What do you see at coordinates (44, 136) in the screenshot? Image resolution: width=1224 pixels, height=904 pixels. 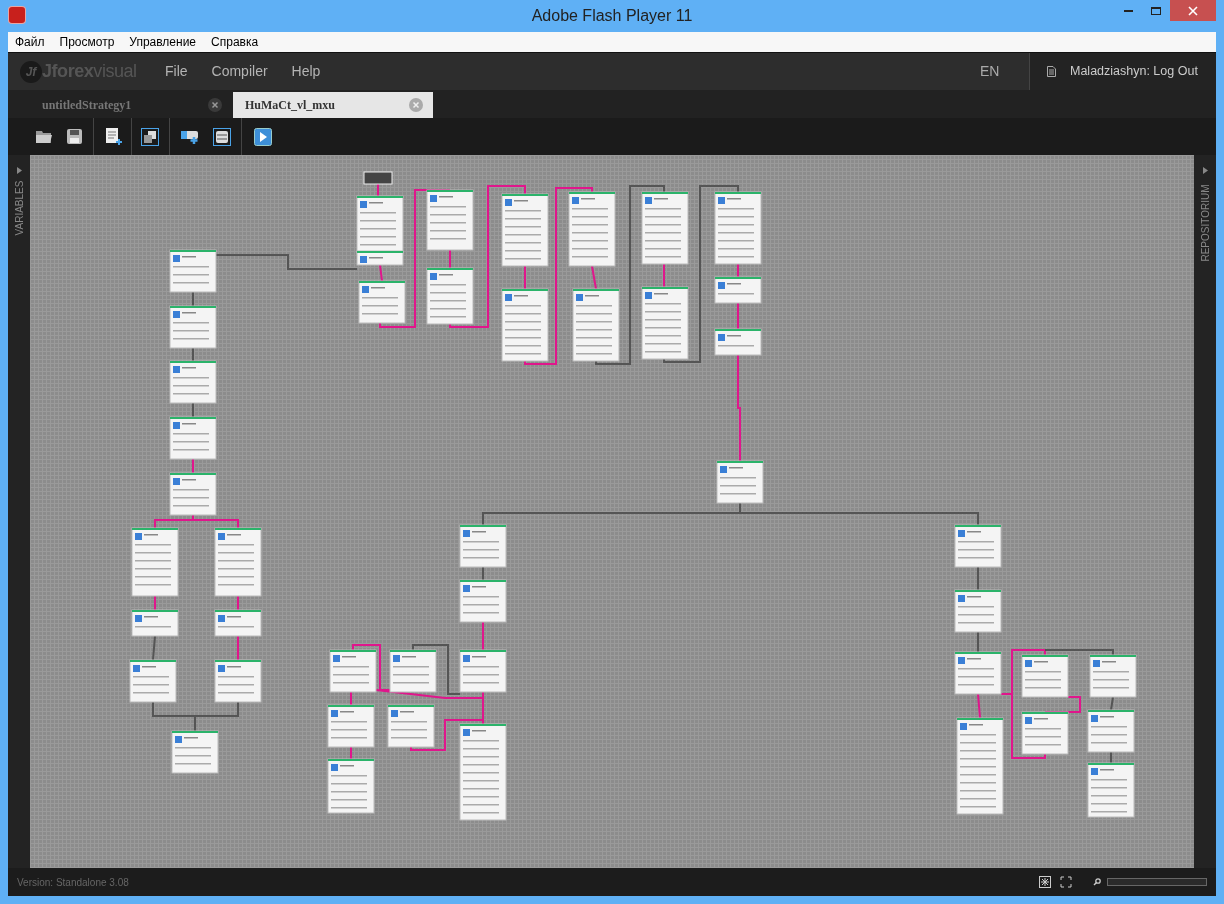 I see `folder-icon` at bounding box center [44, 136].